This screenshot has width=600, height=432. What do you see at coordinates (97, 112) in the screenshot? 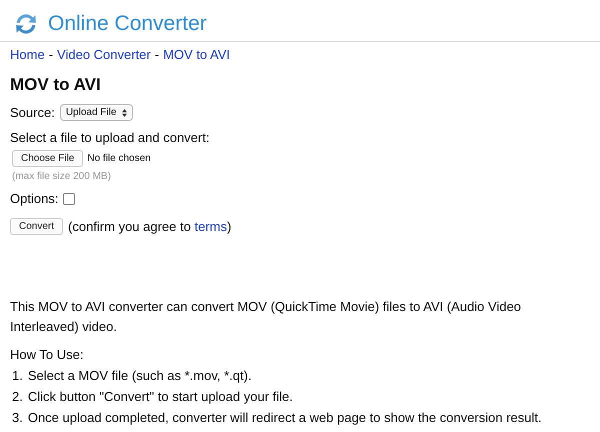
I see `source-dropdown: Upload File` at bounding box center [97, 112].